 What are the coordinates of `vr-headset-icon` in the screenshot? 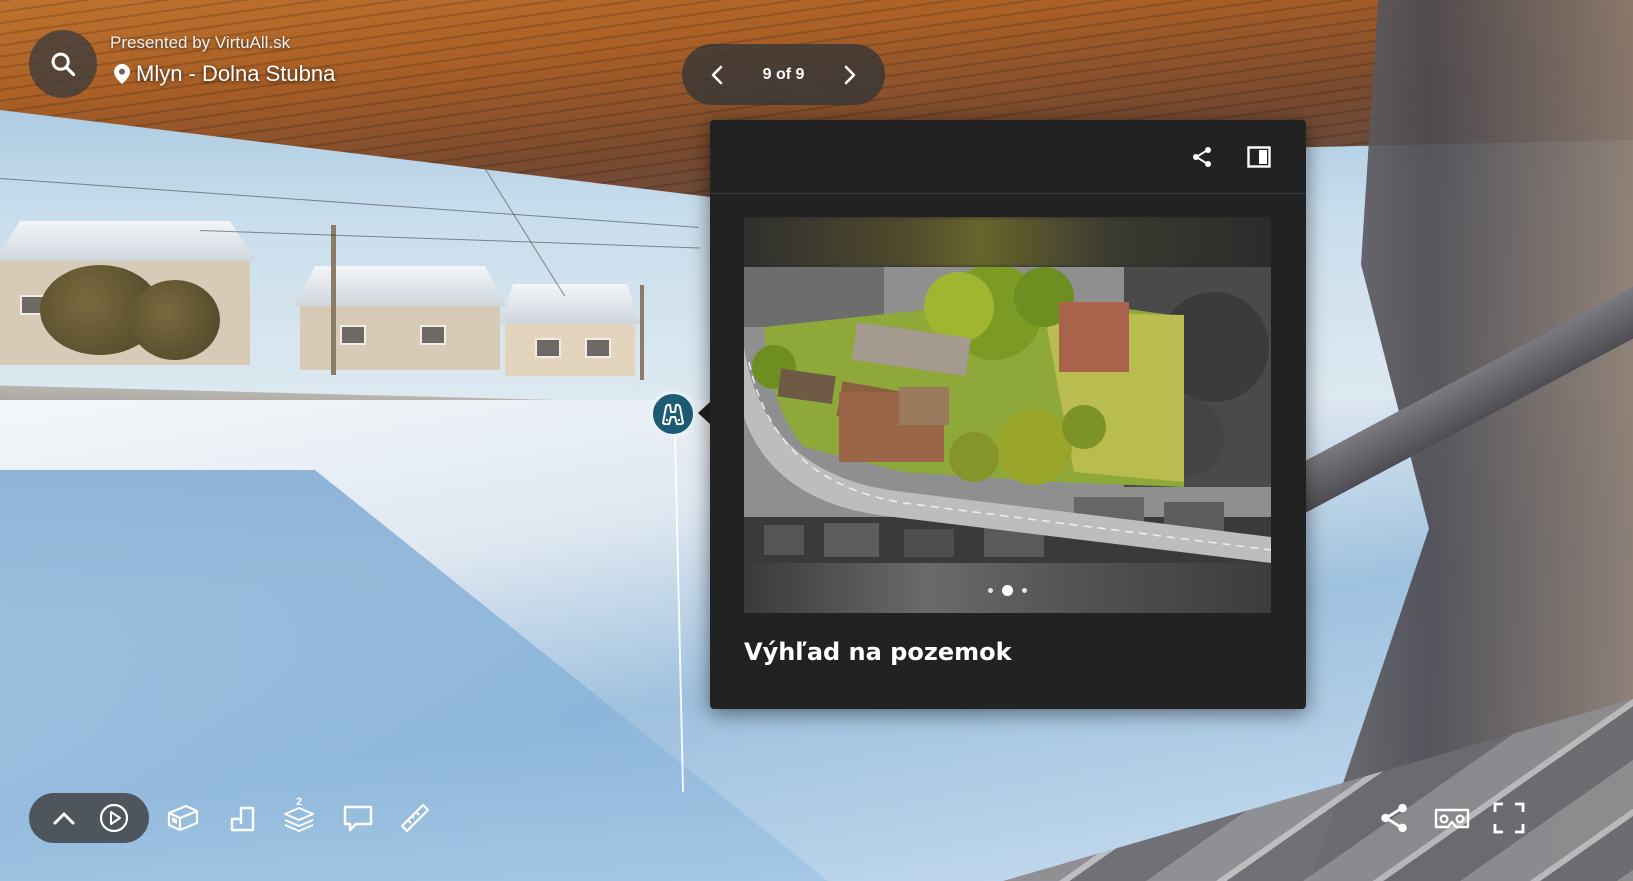 It's located at (1452, 818).